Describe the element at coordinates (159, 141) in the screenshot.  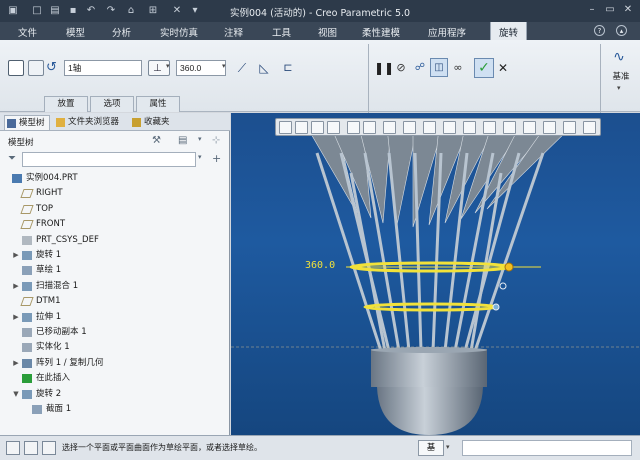
I see `tree-settings-icon: ⚒` at that location.